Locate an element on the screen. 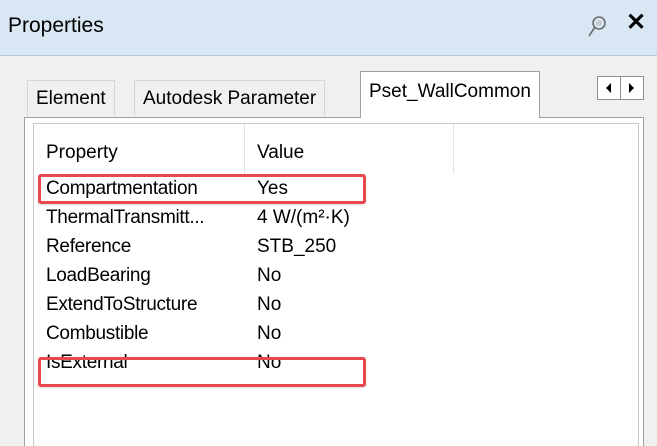  grid-header: Property Value is located at coordinates (336, 149).